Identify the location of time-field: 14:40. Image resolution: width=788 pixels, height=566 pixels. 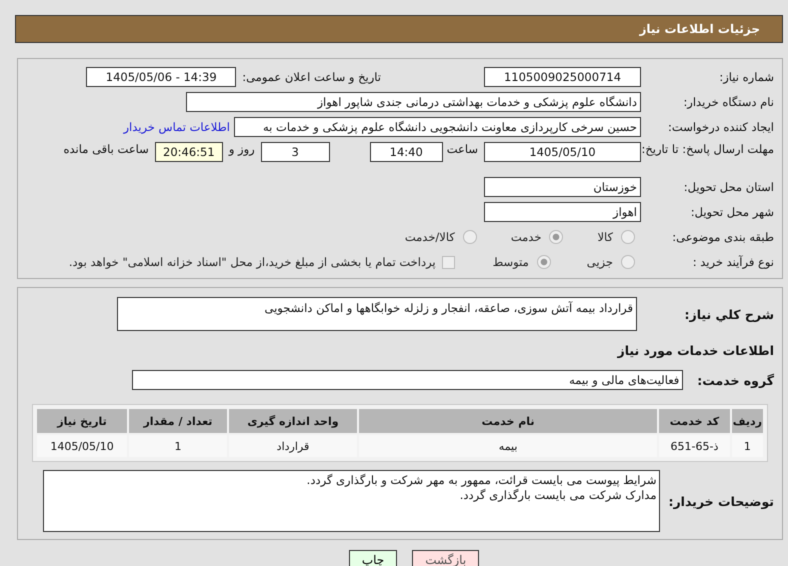
(406, 152).